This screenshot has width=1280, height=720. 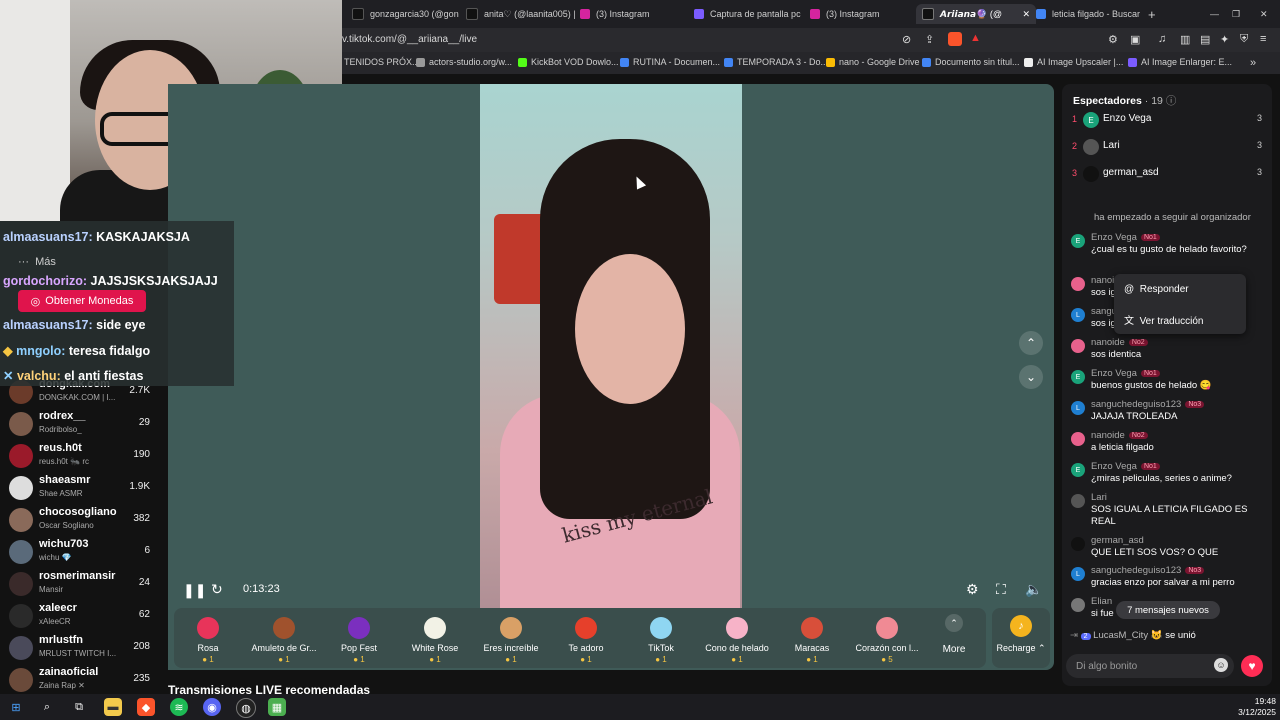 What do you see at coordinates (1168, 175) in the screenshot?
I see `top-viewer: 3 german_asd 3` at bounding box center [1168, 175].